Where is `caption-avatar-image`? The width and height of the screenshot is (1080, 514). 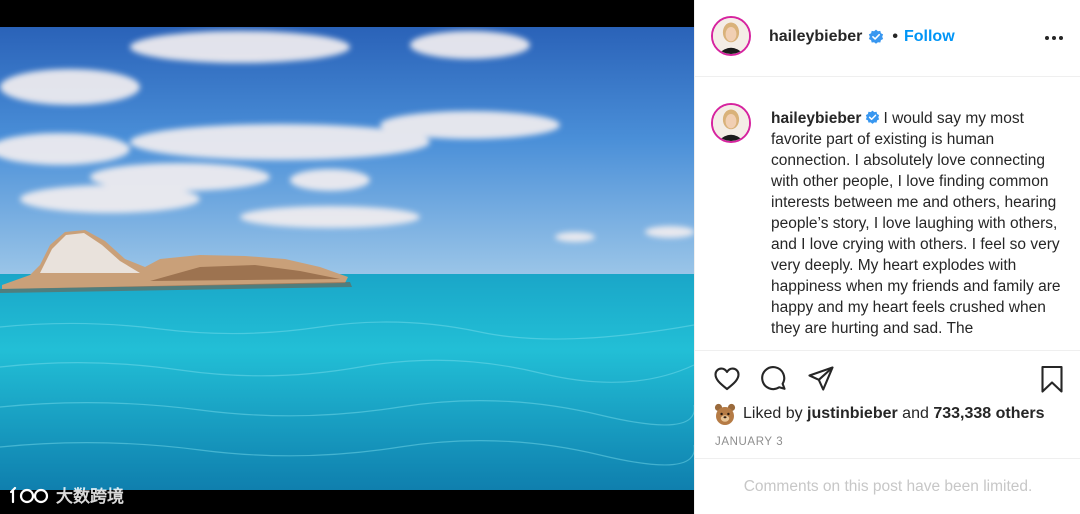 caption-avatar-image is located at coordinates (731, 123).